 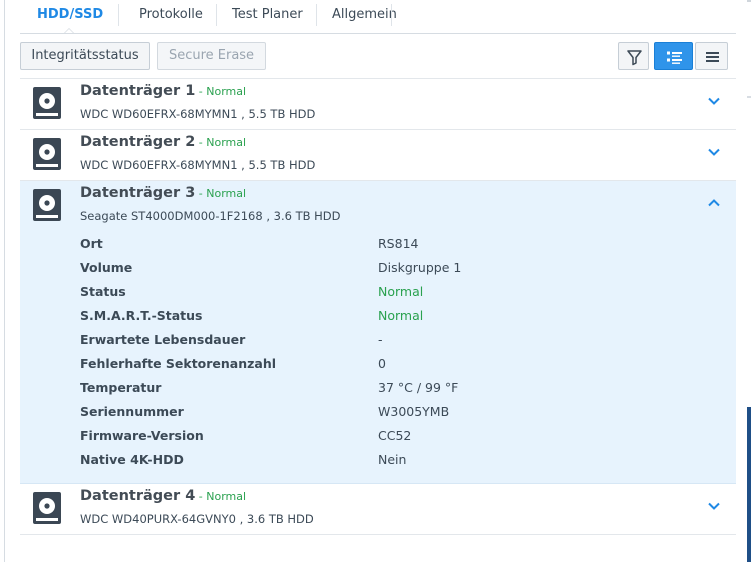 I want to click on disk-title: Datenträger 1 - Normal, so click(x=163, y=91).